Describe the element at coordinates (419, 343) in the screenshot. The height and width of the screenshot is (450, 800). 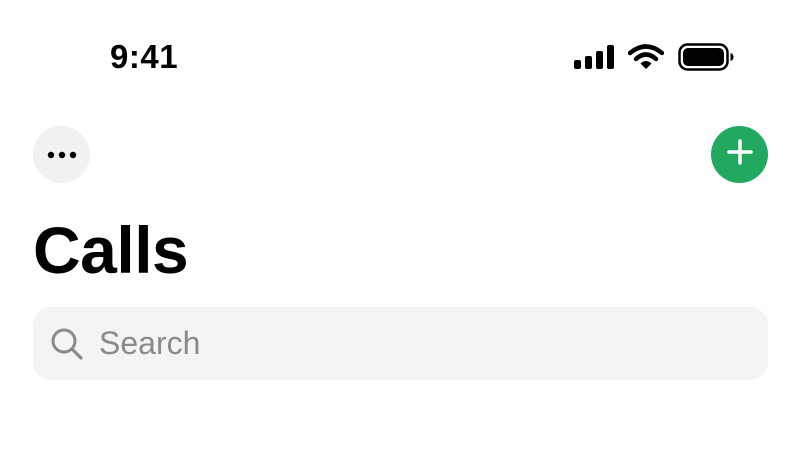
I see `search-input` at that location.